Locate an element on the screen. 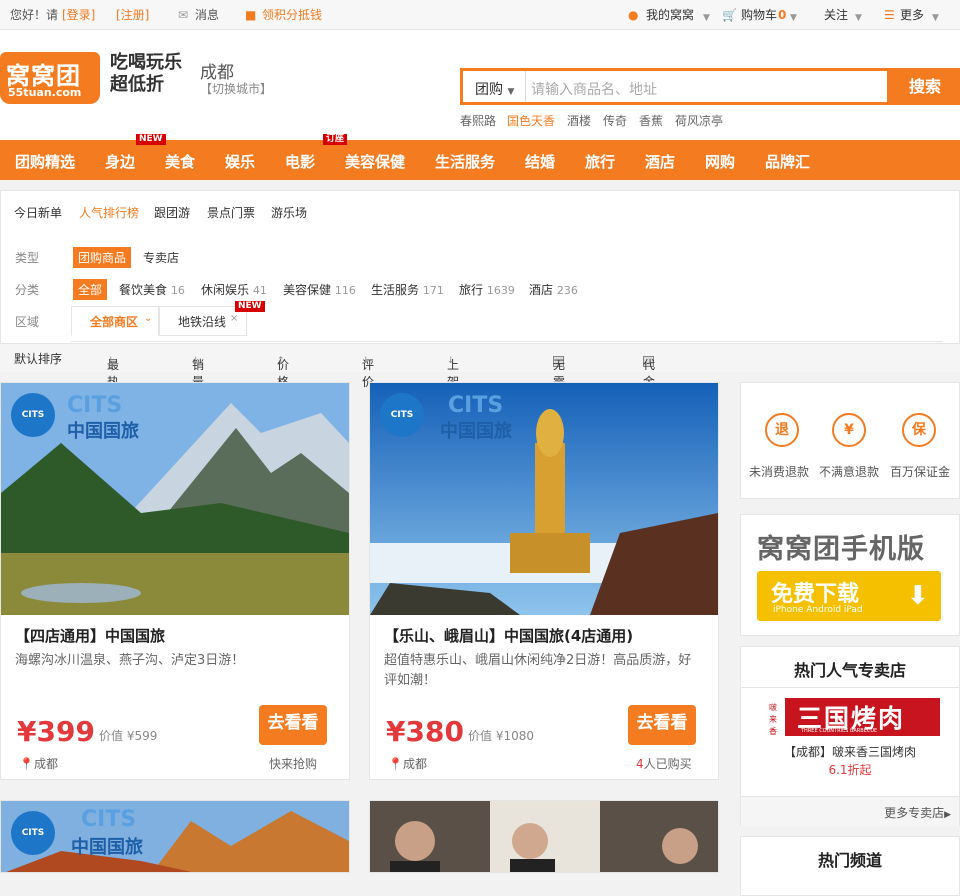 The height and width of the screenshot is (896, 960). hot-channels-panel: 热门频道 is located at coordinates (850, 866).